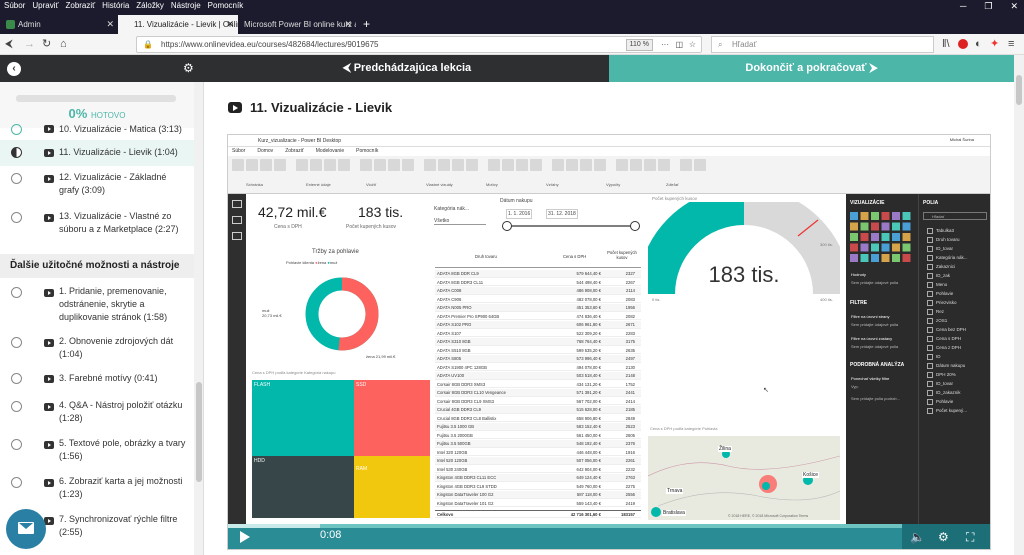 The height and width of the screenshot is (555, 1024). Describe the element at coordinates (45, 6) in the screenshot. I see `menu-item: Upraviť` at that location.